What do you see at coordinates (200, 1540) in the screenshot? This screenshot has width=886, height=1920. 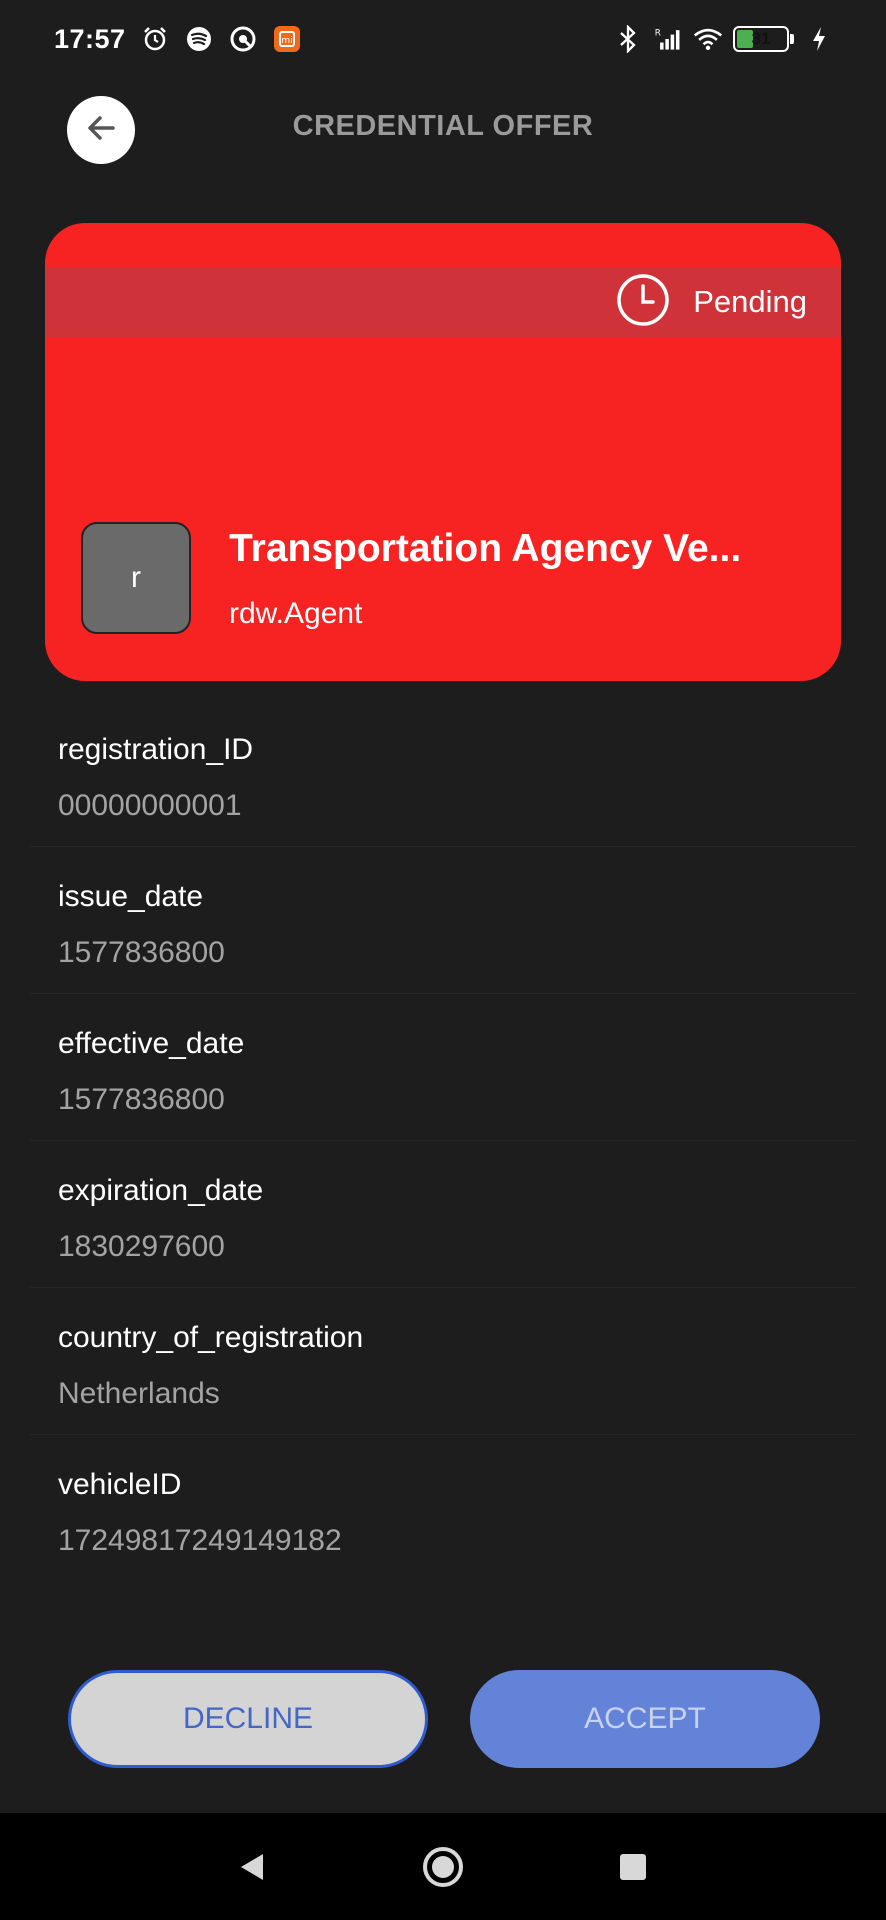 I see `attribute-value: 17249817249149182` at bounding box center [200, 1540].